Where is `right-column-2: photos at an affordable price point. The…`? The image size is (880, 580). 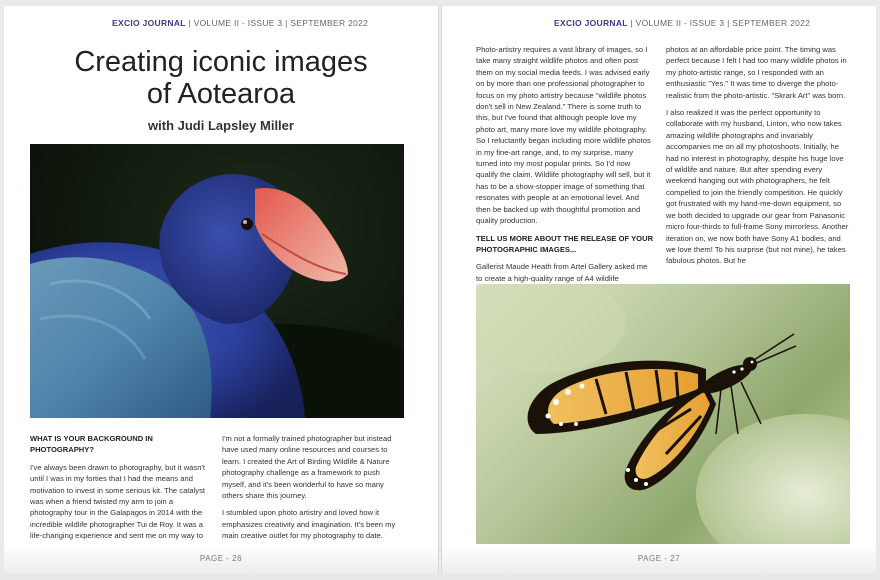 right-column-2: photos at an affordable price point. The… is located at coordinates (758, 158).